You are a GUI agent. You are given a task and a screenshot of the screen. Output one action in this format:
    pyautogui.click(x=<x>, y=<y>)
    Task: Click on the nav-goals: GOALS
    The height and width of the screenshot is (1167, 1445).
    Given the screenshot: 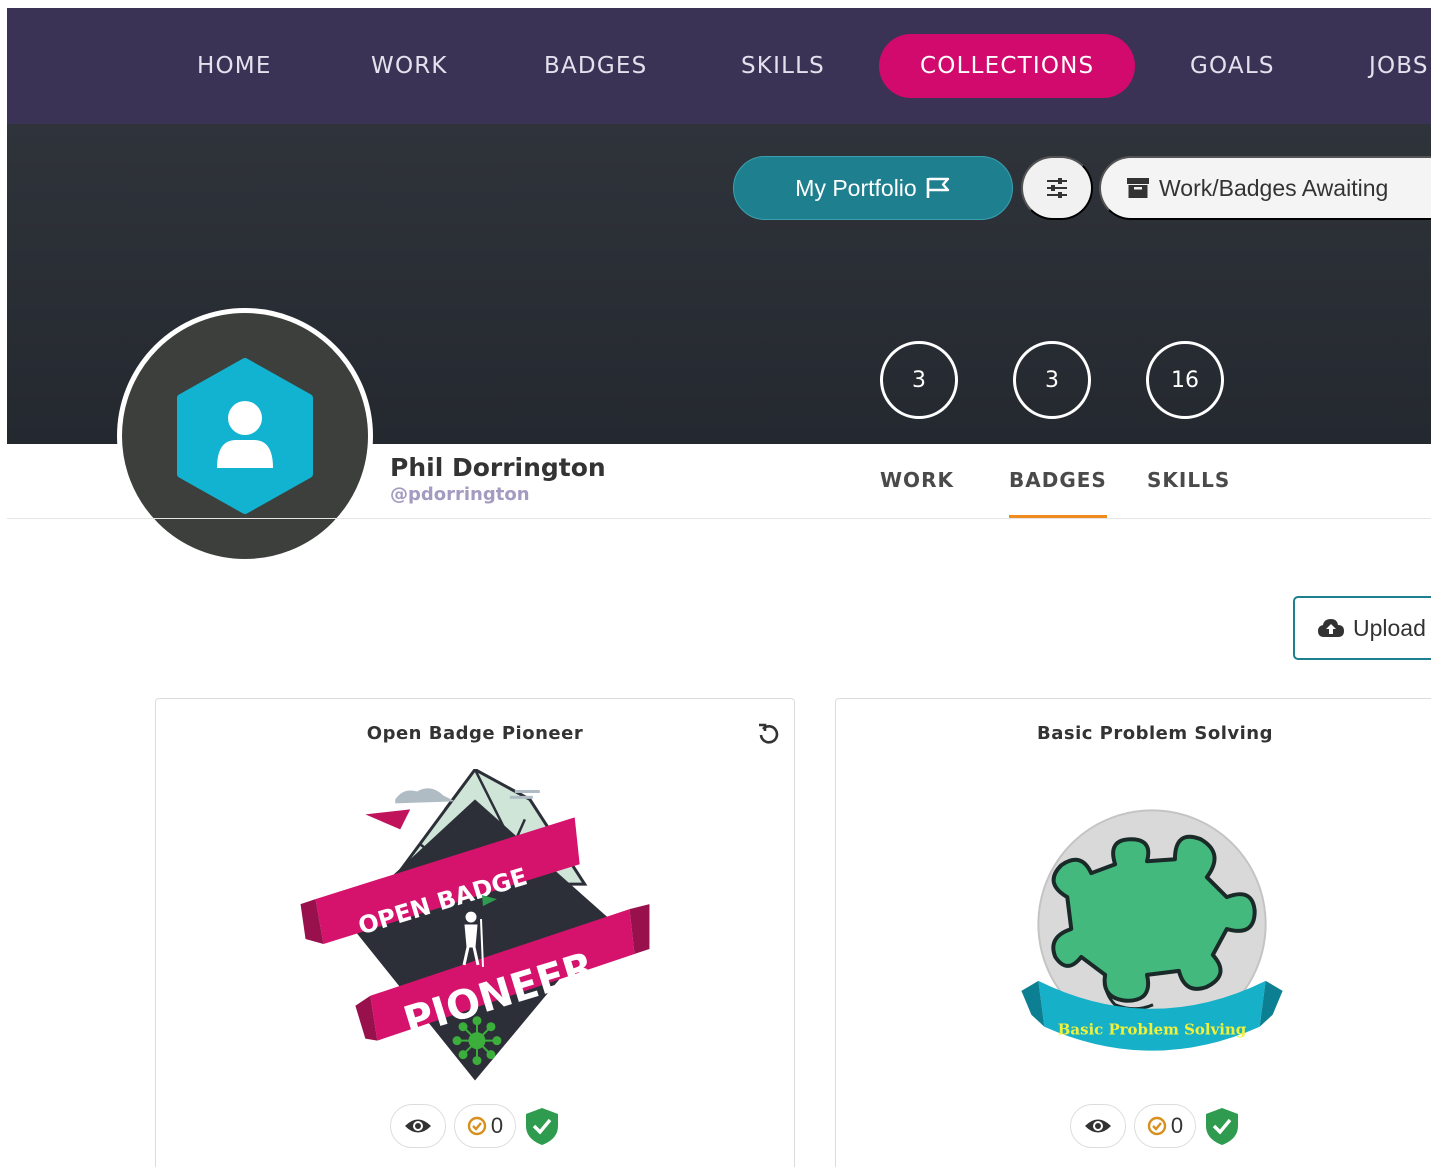 What is the action you would take?
    pyautogui.click(x=1232, y=66)
    